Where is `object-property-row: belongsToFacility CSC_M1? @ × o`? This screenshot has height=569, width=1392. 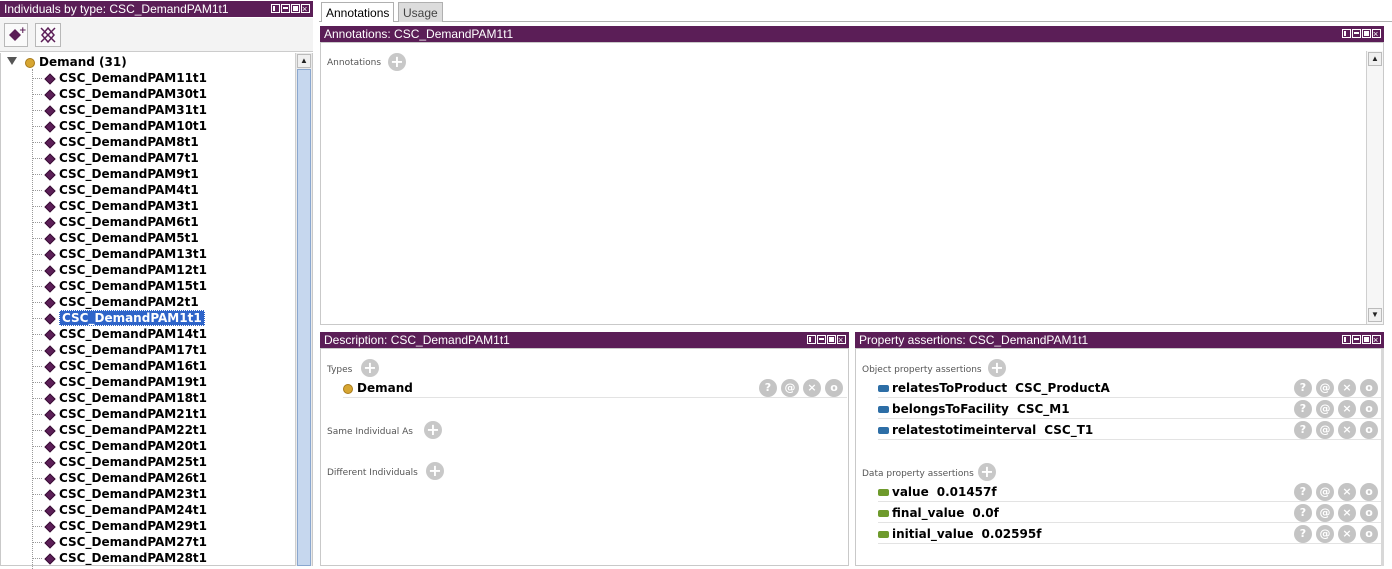
object-property-row: belongsToFacility CSC_M1? @ × o is located at coordinates (1130, 409).